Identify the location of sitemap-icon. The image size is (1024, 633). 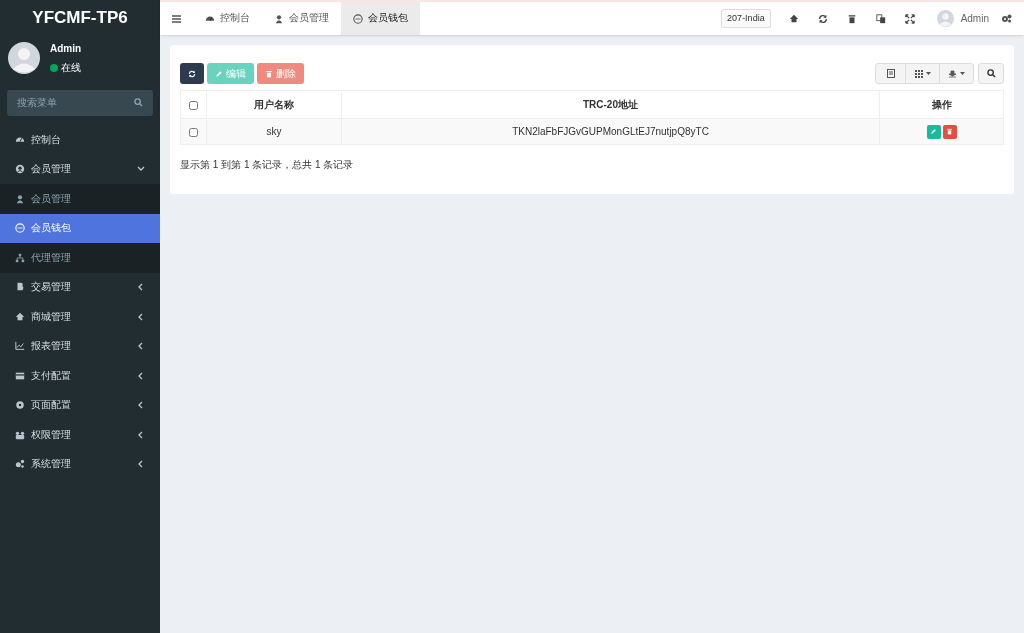
(20, 257).